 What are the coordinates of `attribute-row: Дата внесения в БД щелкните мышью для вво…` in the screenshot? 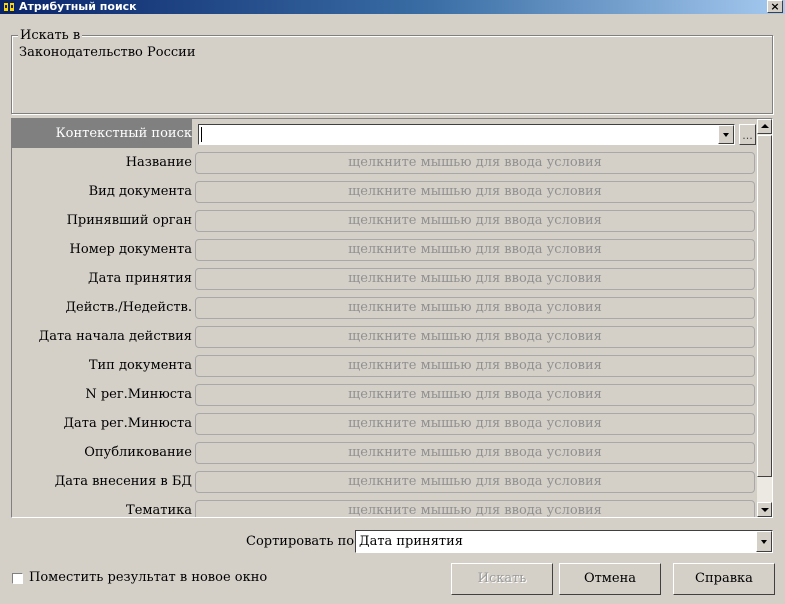 It's located at (384, 481).